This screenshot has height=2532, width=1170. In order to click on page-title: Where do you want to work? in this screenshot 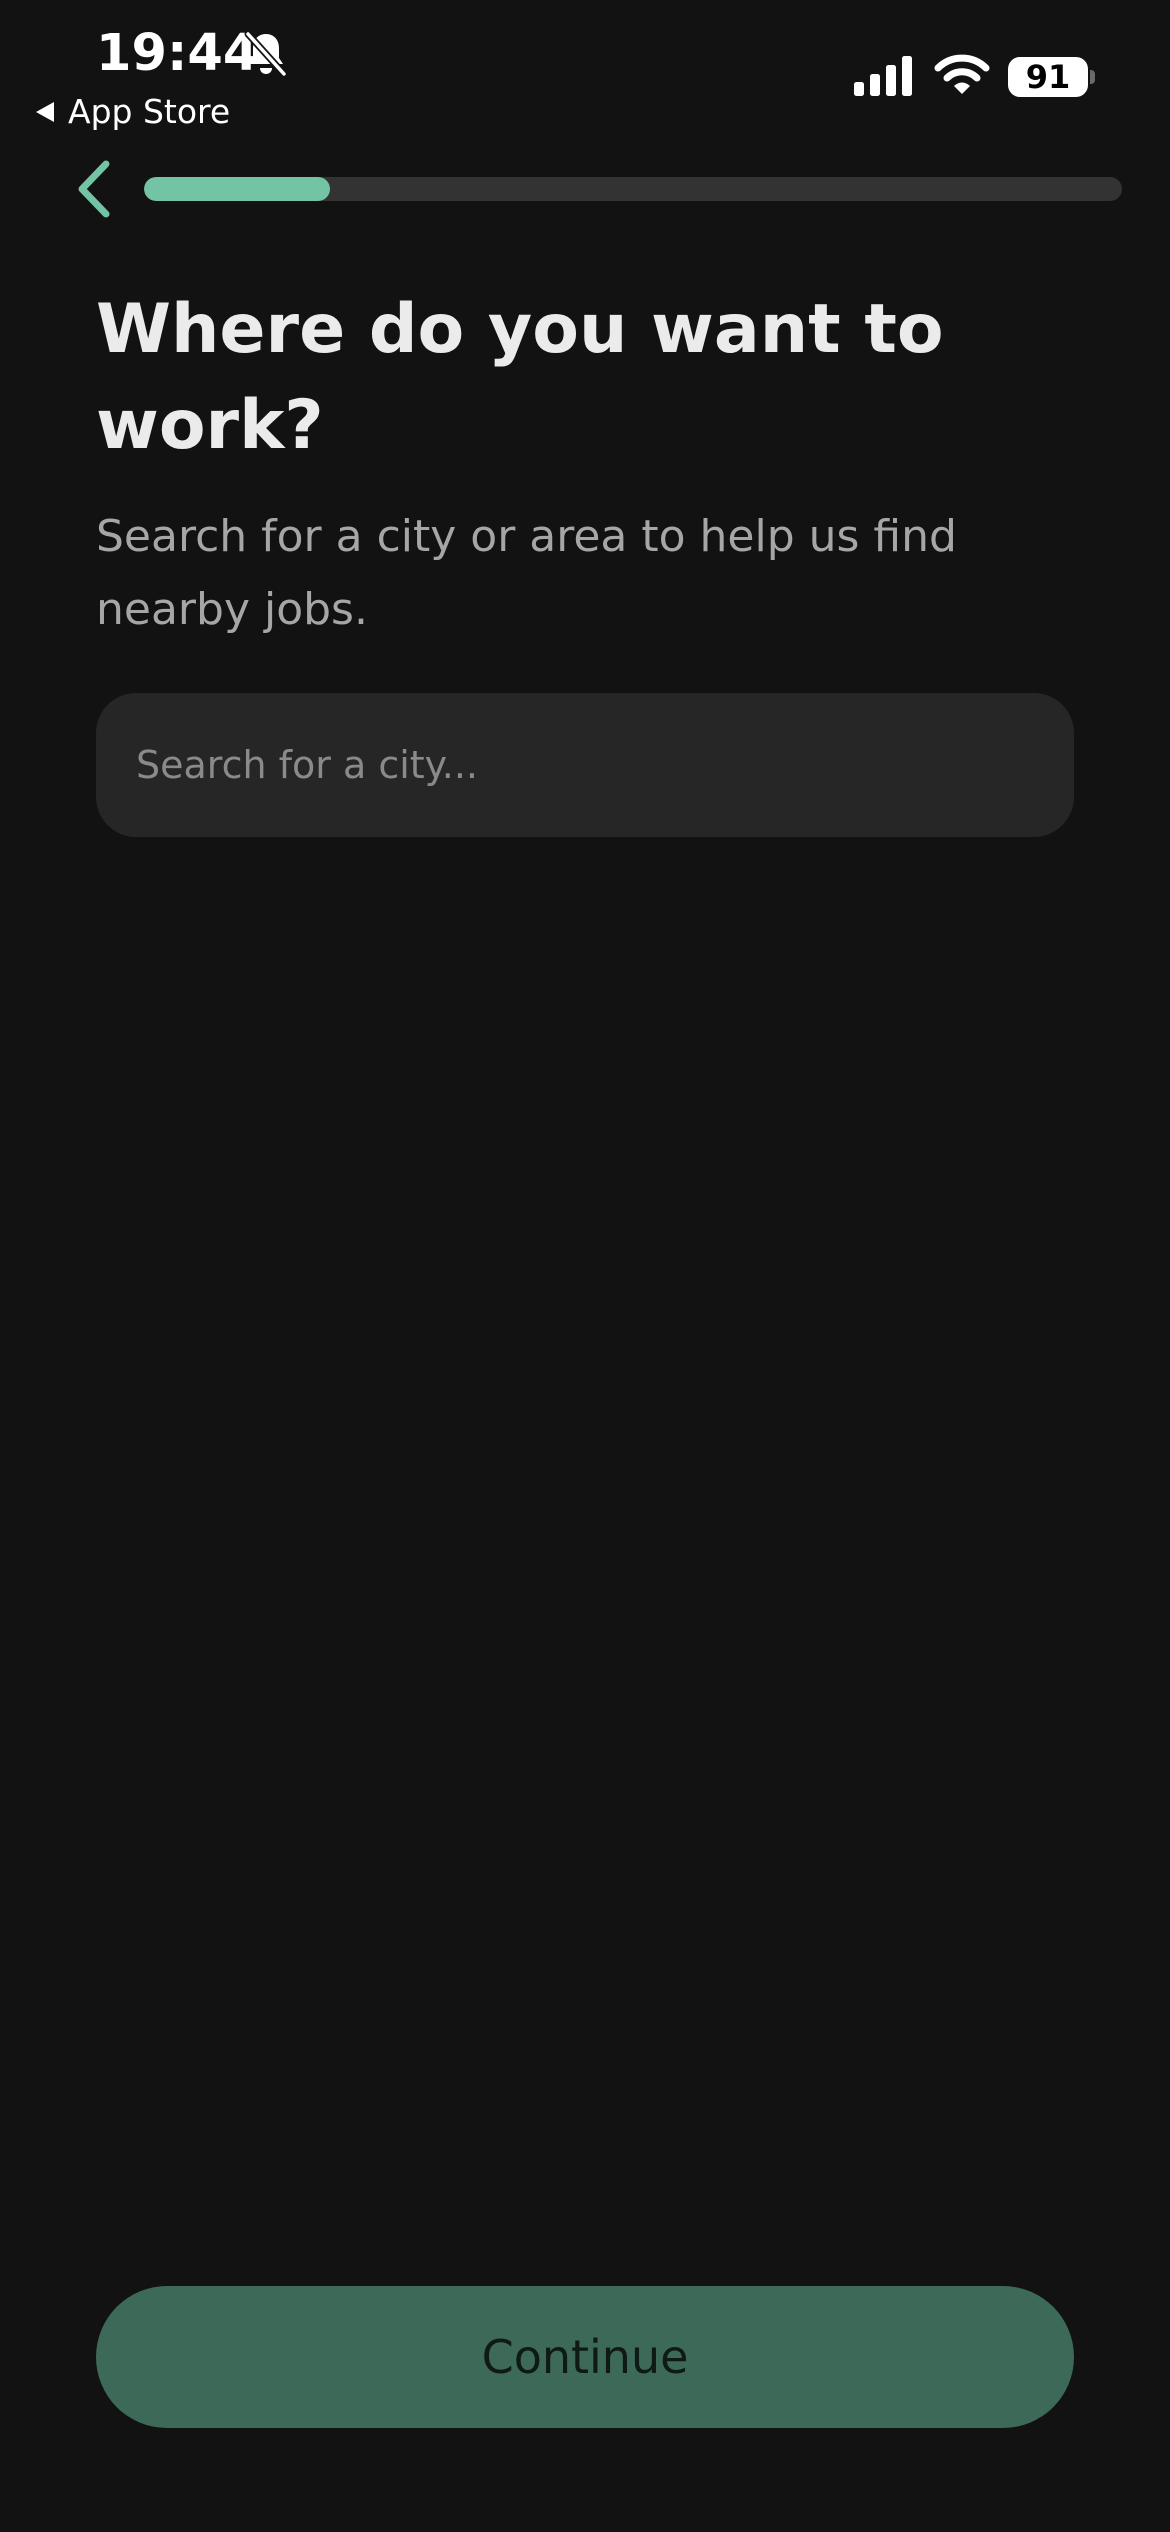, I will do `click(520, 377)`.